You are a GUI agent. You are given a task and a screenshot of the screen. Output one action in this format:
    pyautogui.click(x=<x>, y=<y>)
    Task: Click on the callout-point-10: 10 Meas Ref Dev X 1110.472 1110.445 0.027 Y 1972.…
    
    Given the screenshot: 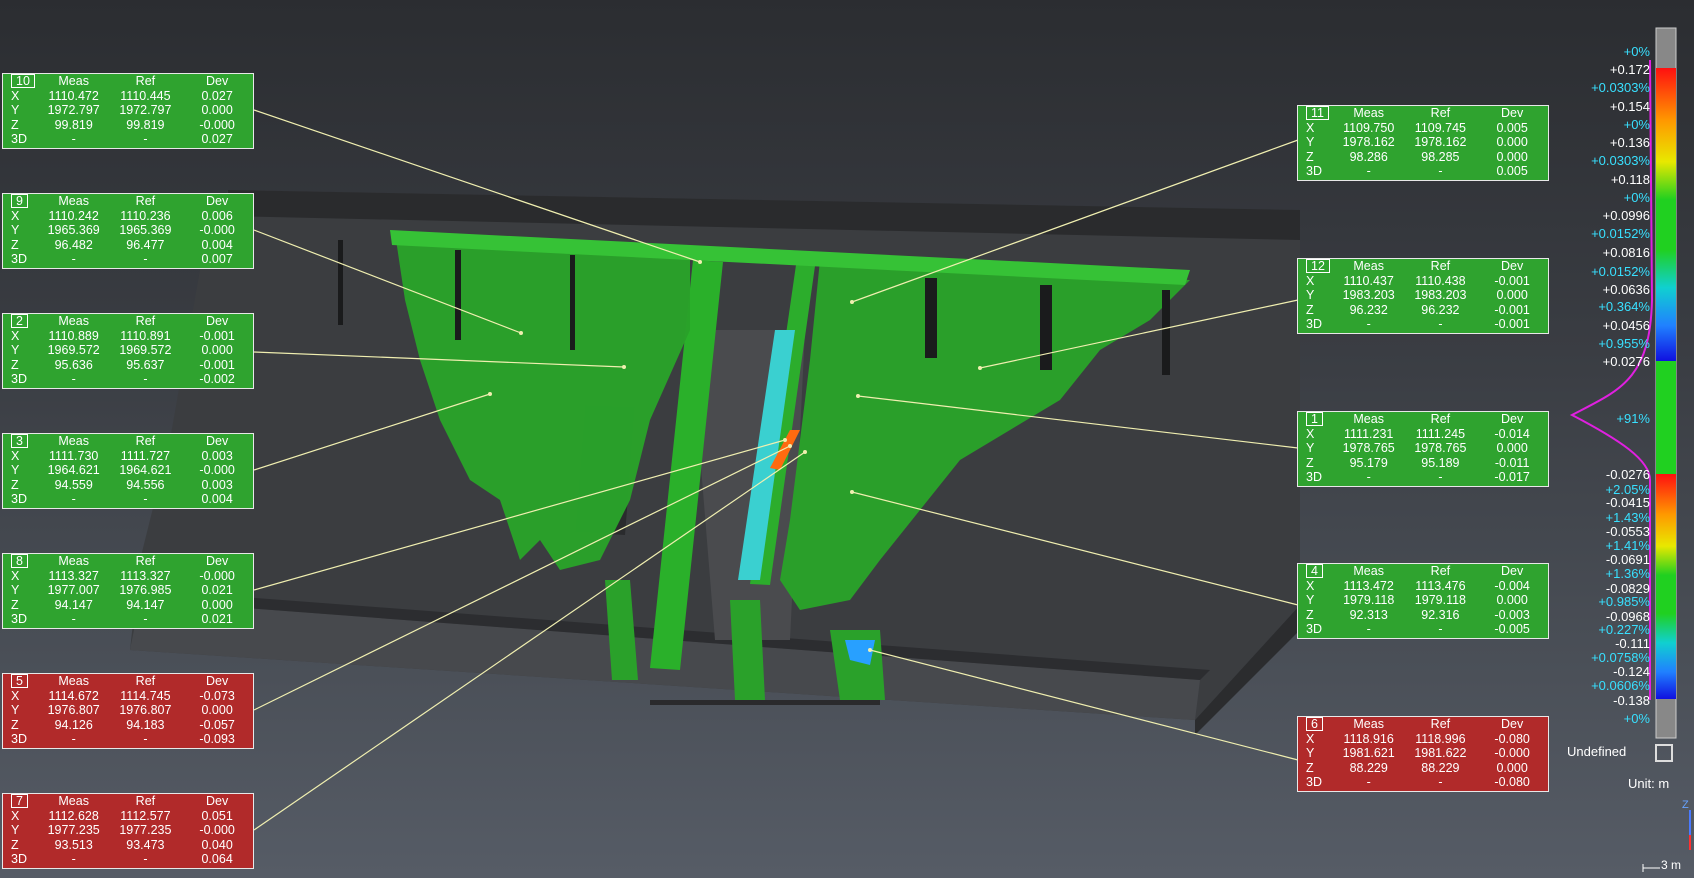 What is the action you would take?
    pyautogui.click(x=128, y=111)
    